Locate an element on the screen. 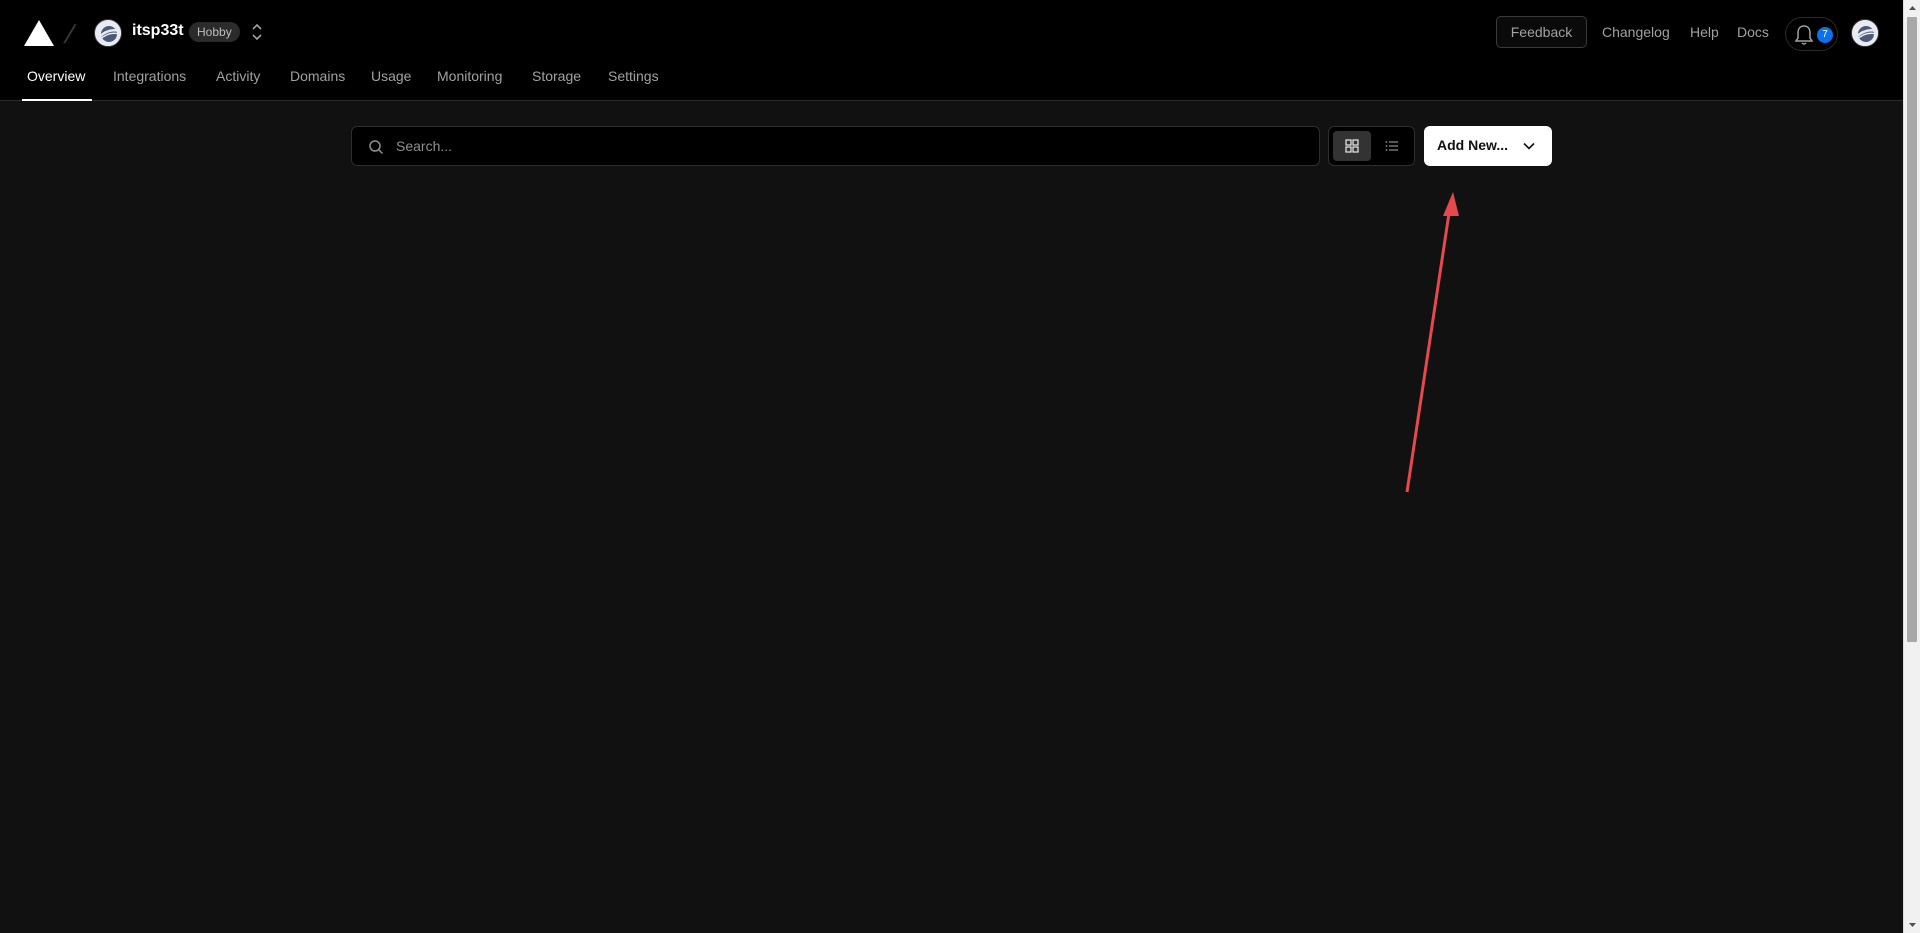  search-box is located at coordinates (835, 146).